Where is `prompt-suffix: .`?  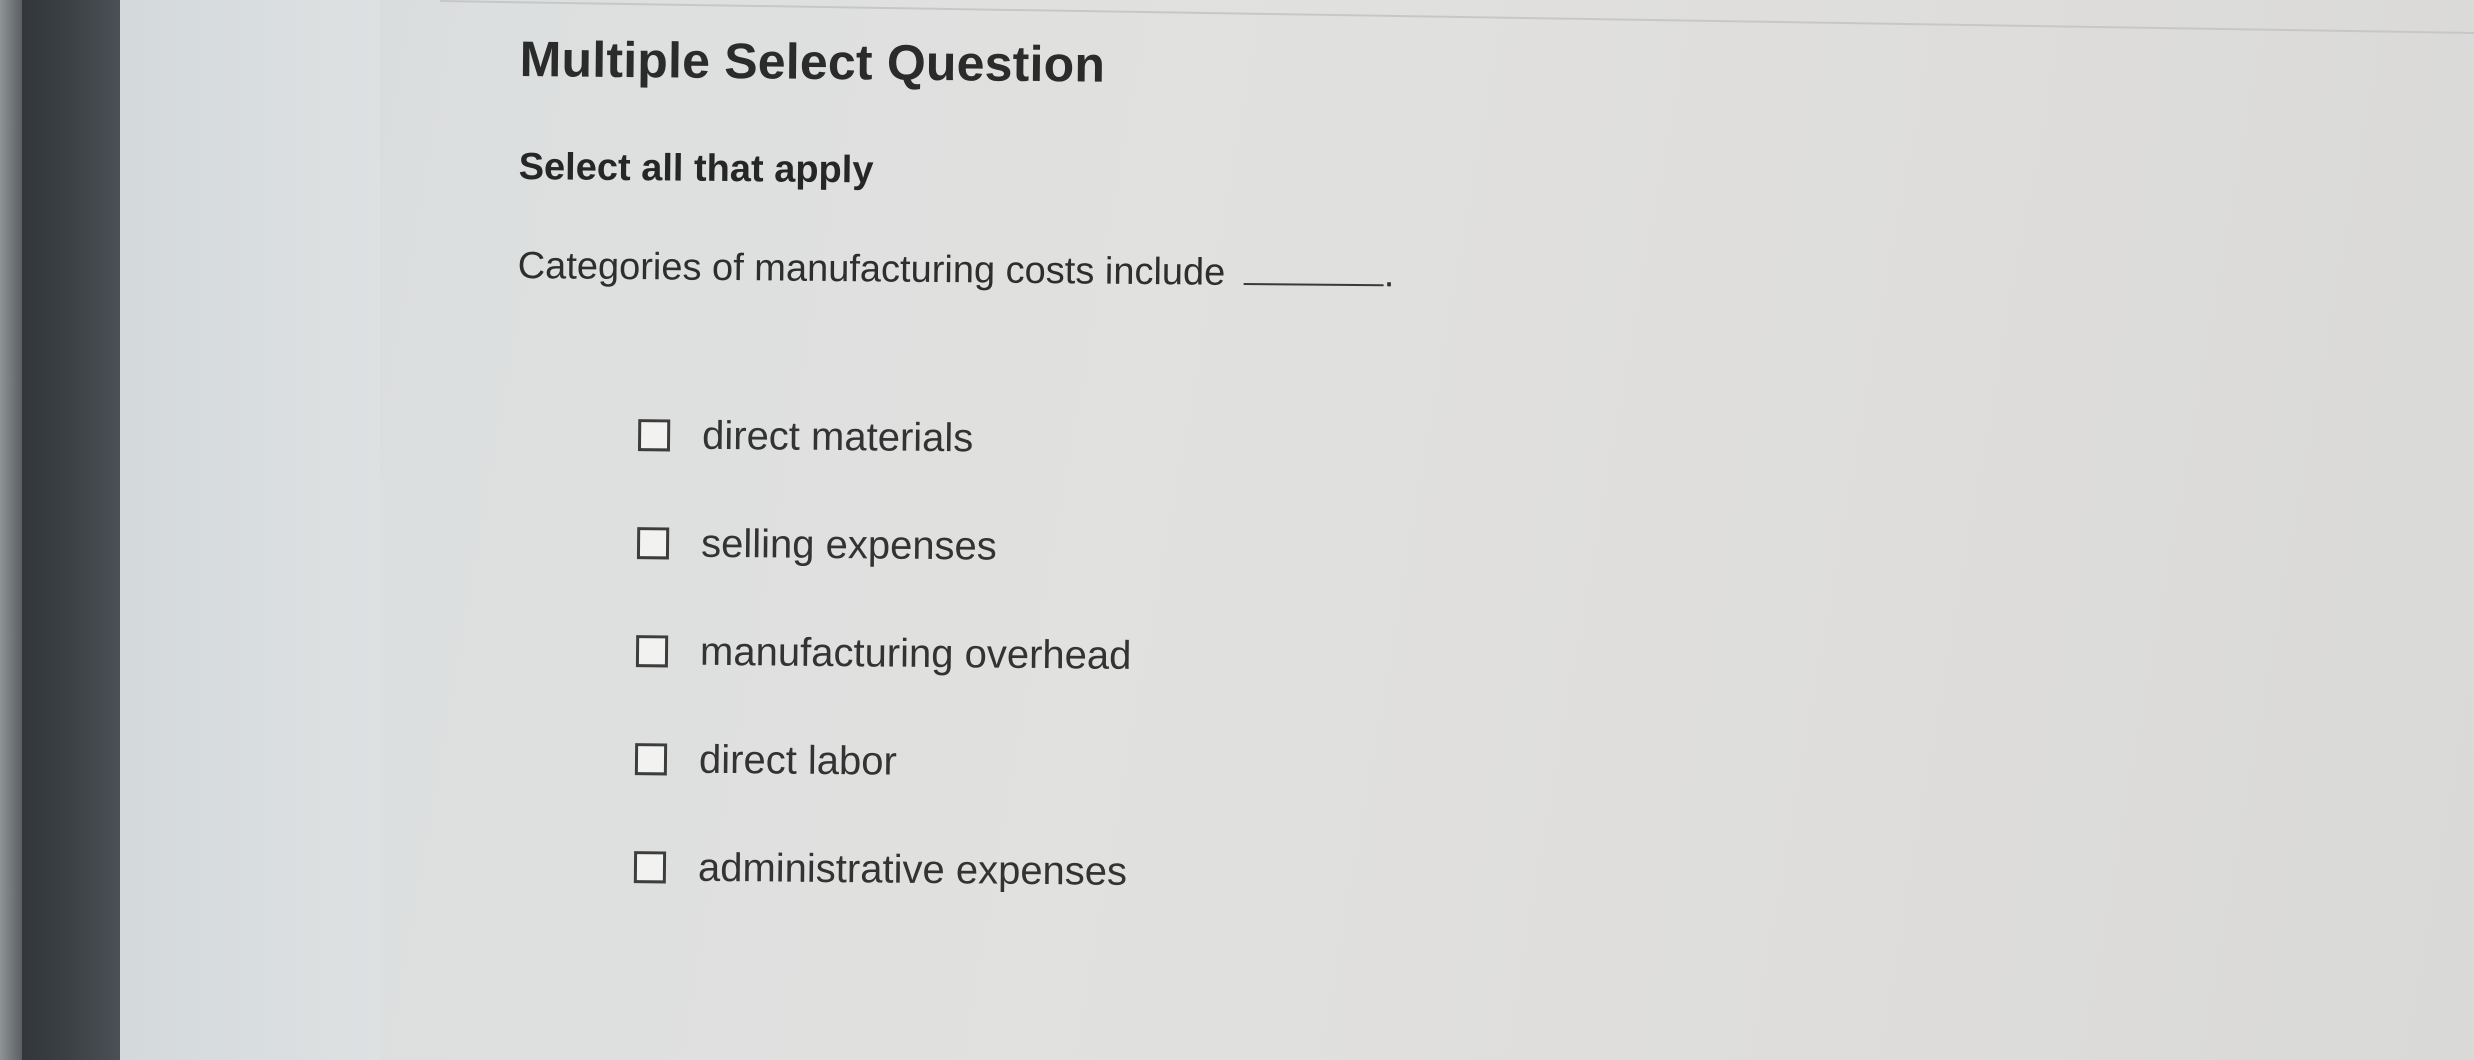 prompt-suffix: . is located at coordinates (1389, 274).